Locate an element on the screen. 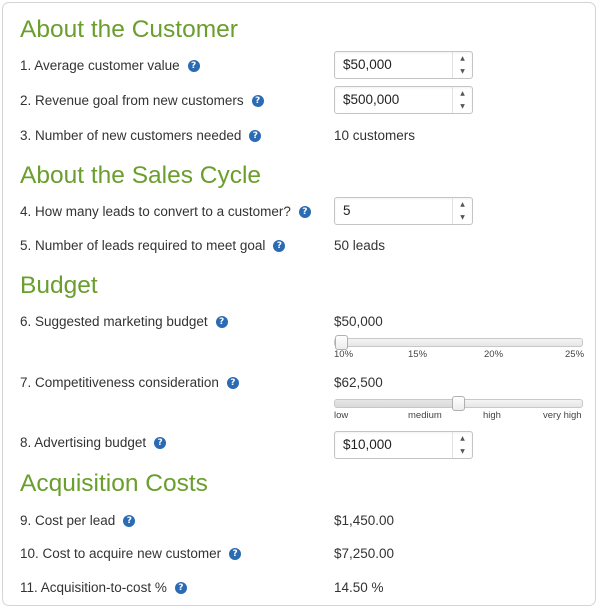 The image size is (600, 610). cost-to-acquire-value: $7,250.00 is located at coordinates (364, 553).